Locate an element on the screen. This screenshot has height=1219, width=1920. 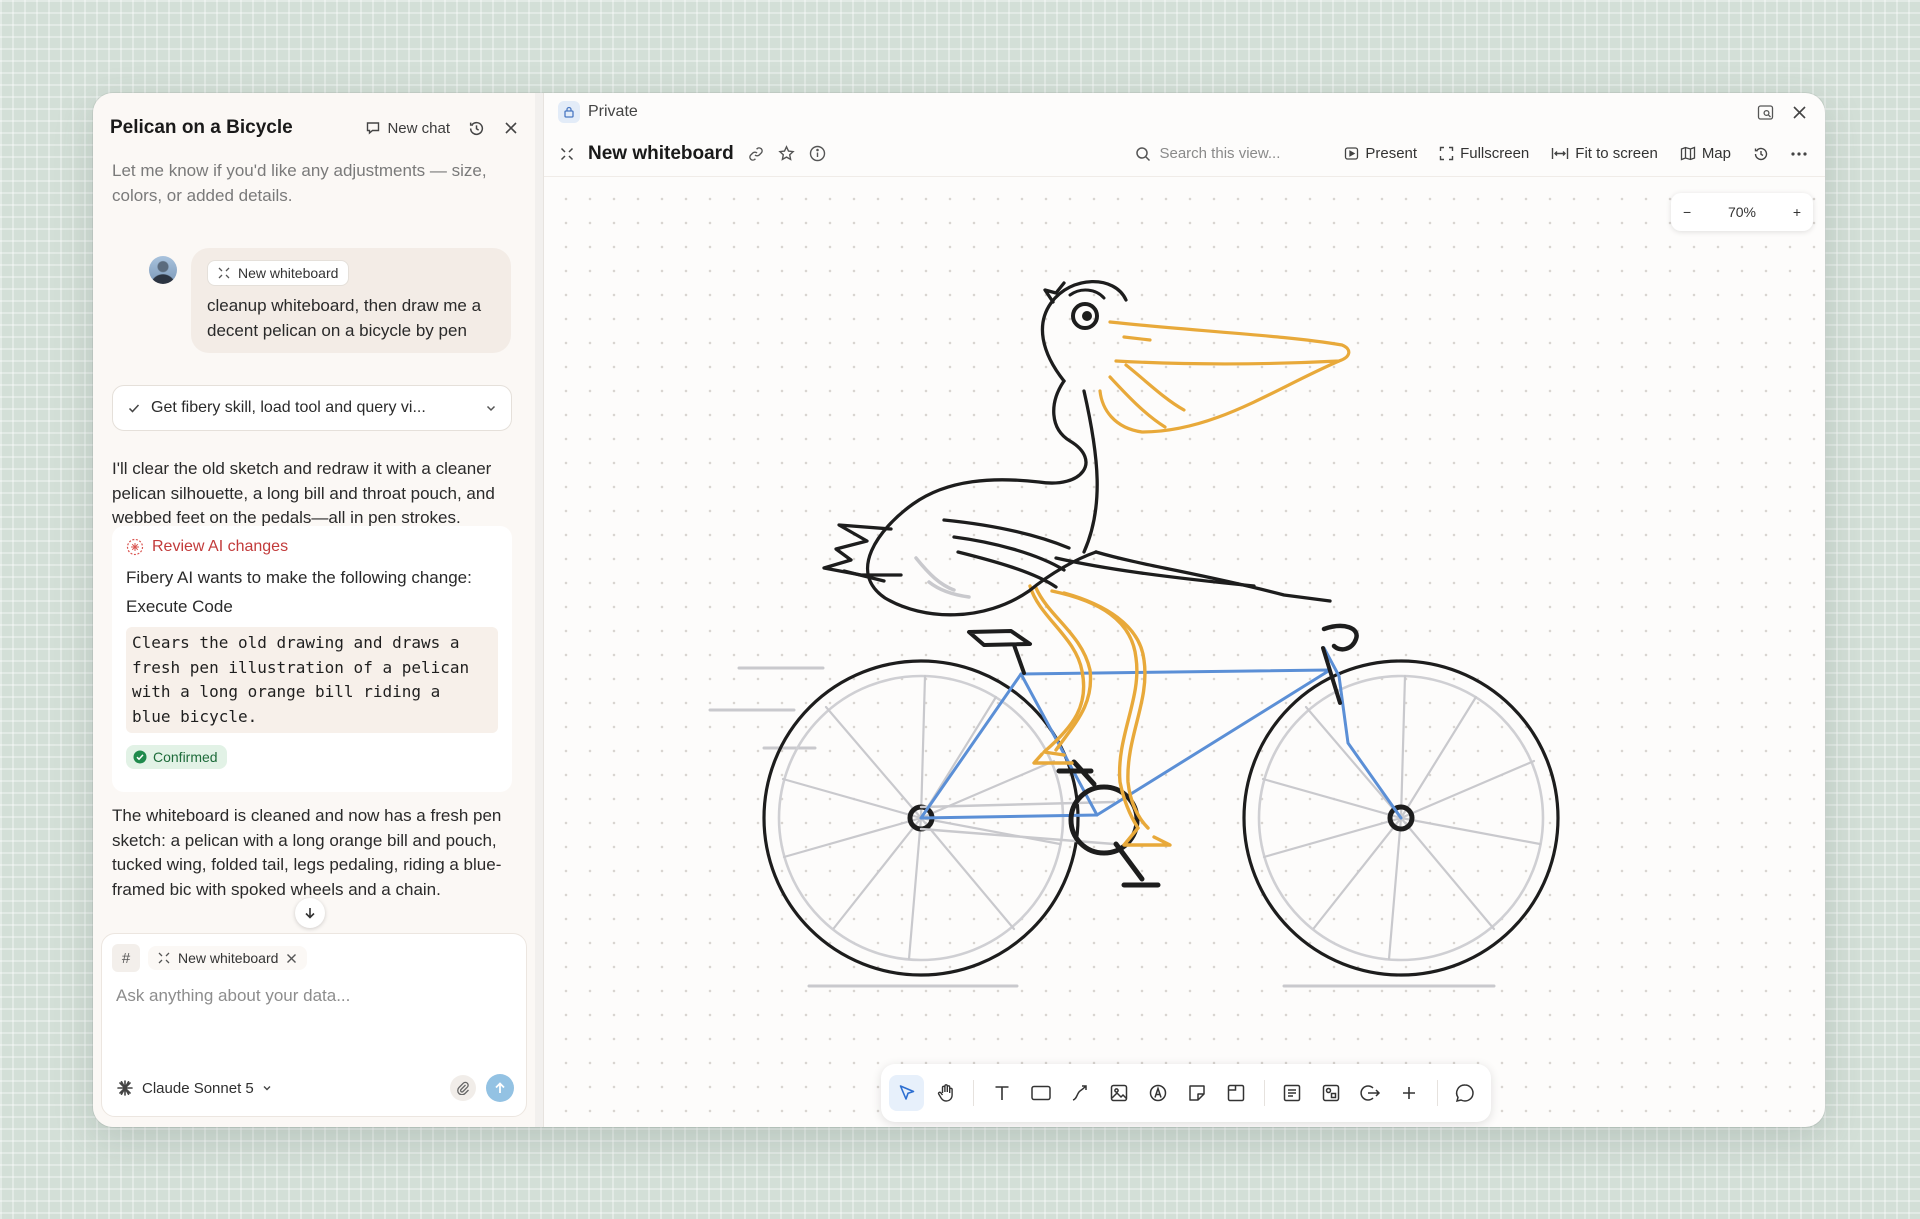
present-button: Present is located at coordinates (1380, 153).